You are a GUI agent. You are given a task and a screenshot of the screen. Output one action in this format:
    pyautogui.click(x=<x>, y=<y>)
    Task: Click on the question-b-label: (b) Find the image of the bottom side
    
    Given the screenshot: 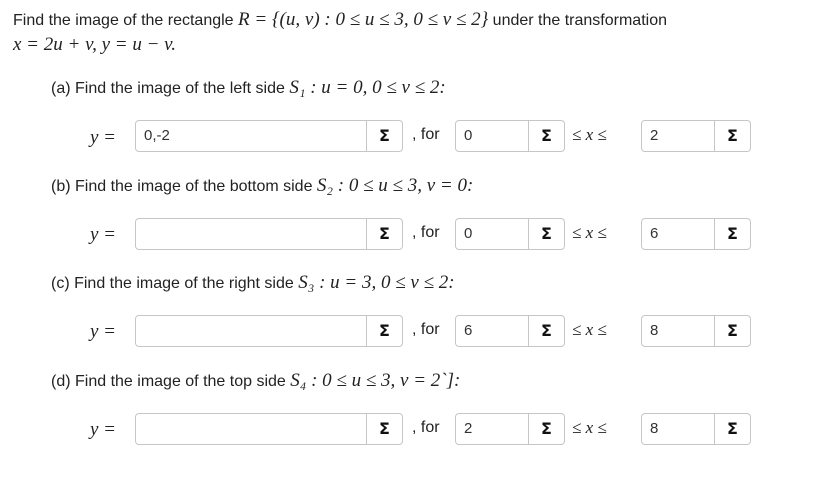 What is the action you would take?
    pyautogui.click(x=182, y=186)
    